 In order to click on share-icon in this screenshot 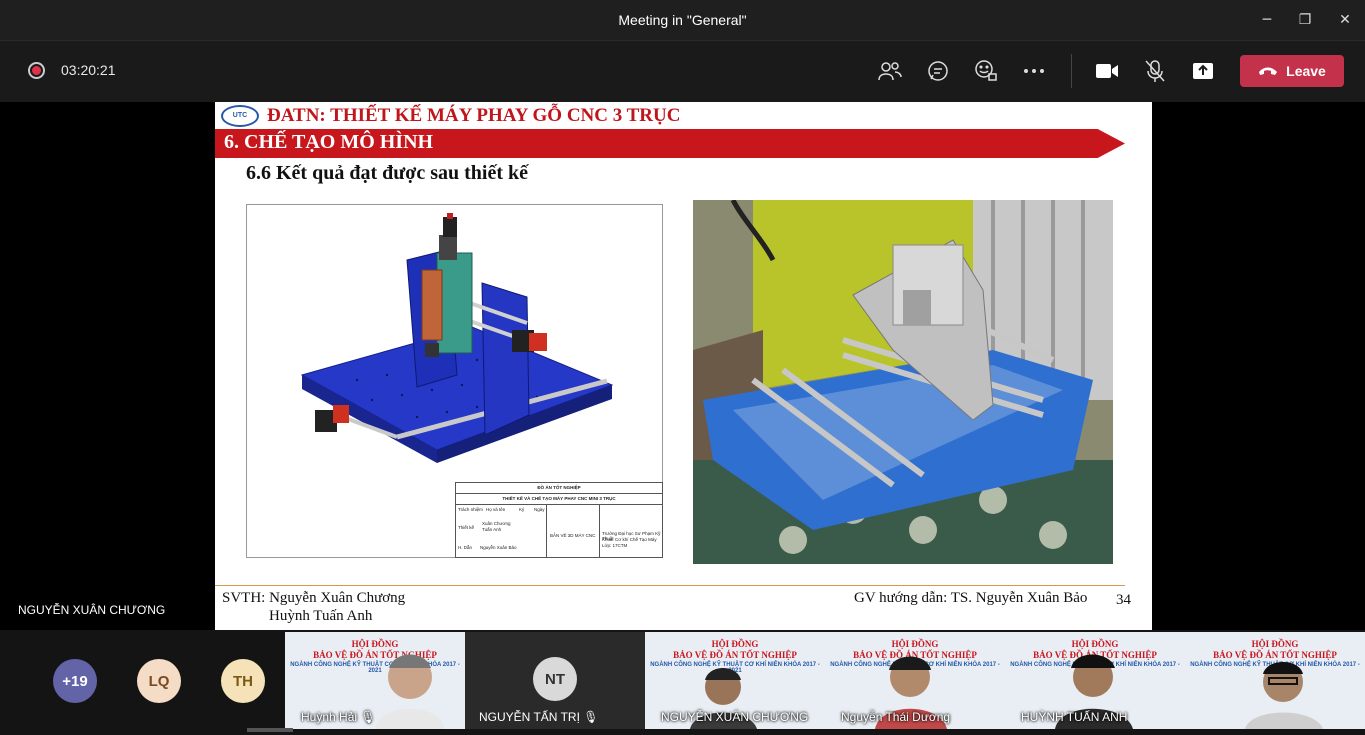, I will do `click(1203, 71)`.